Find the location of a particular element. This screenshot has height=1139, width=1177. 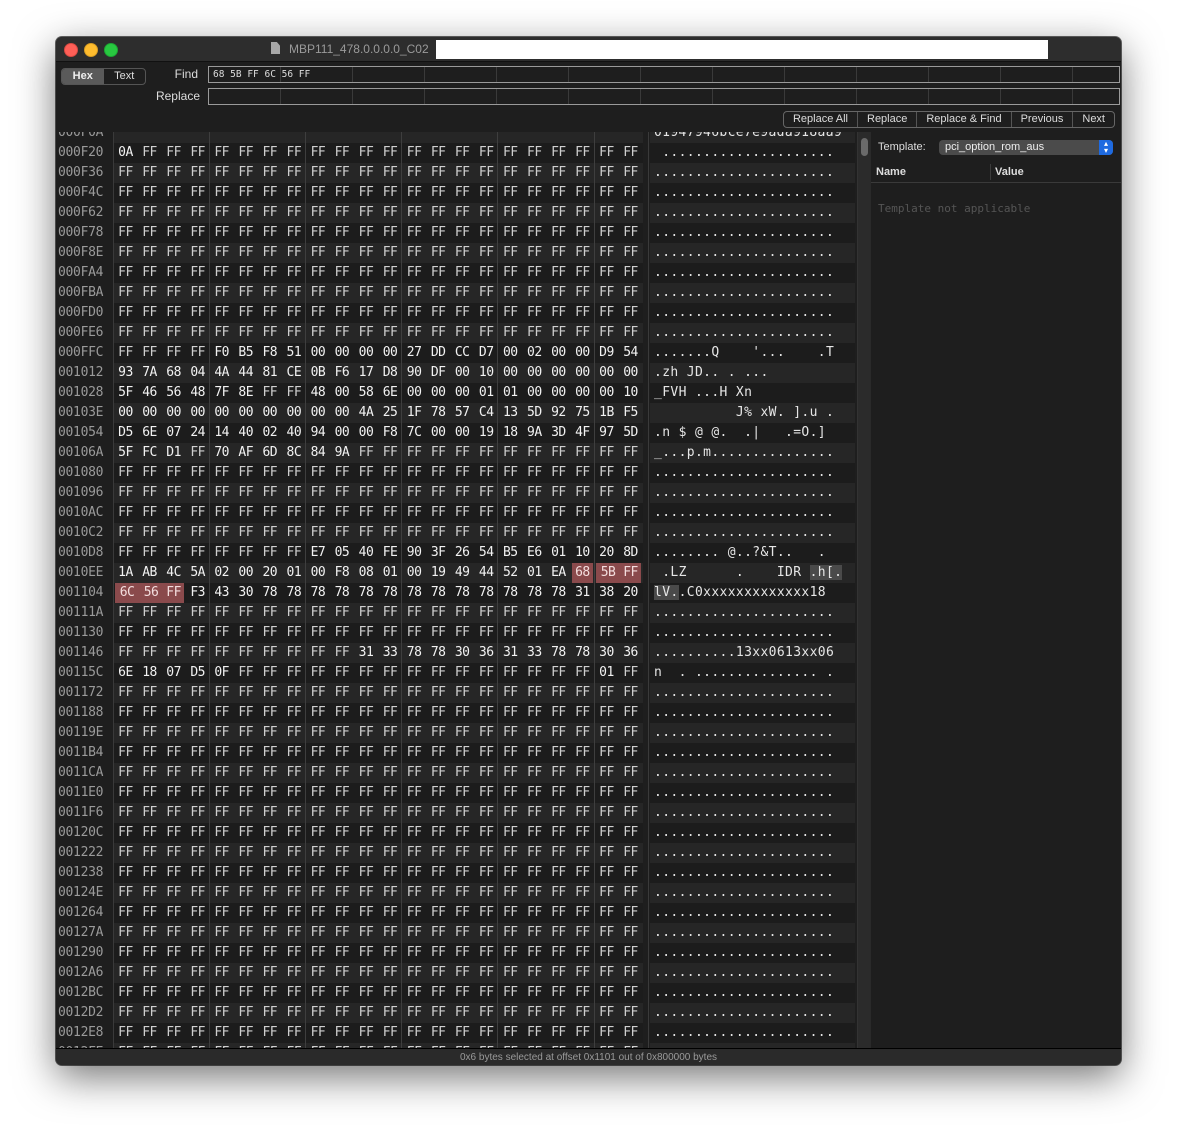

vertical-scrollbar is located at coordinates (864, 590).